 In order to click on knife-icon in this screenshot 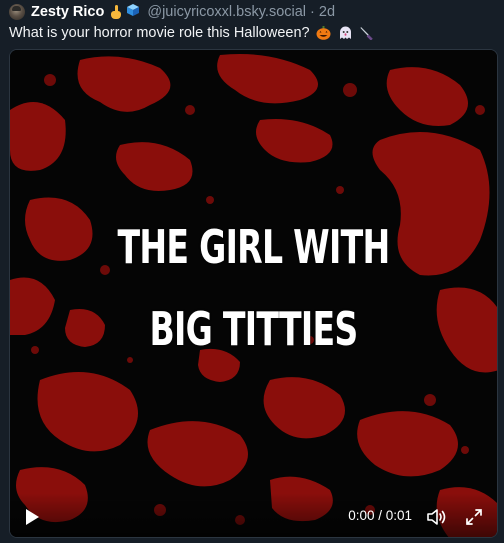, I will do `click(366, 33)`.